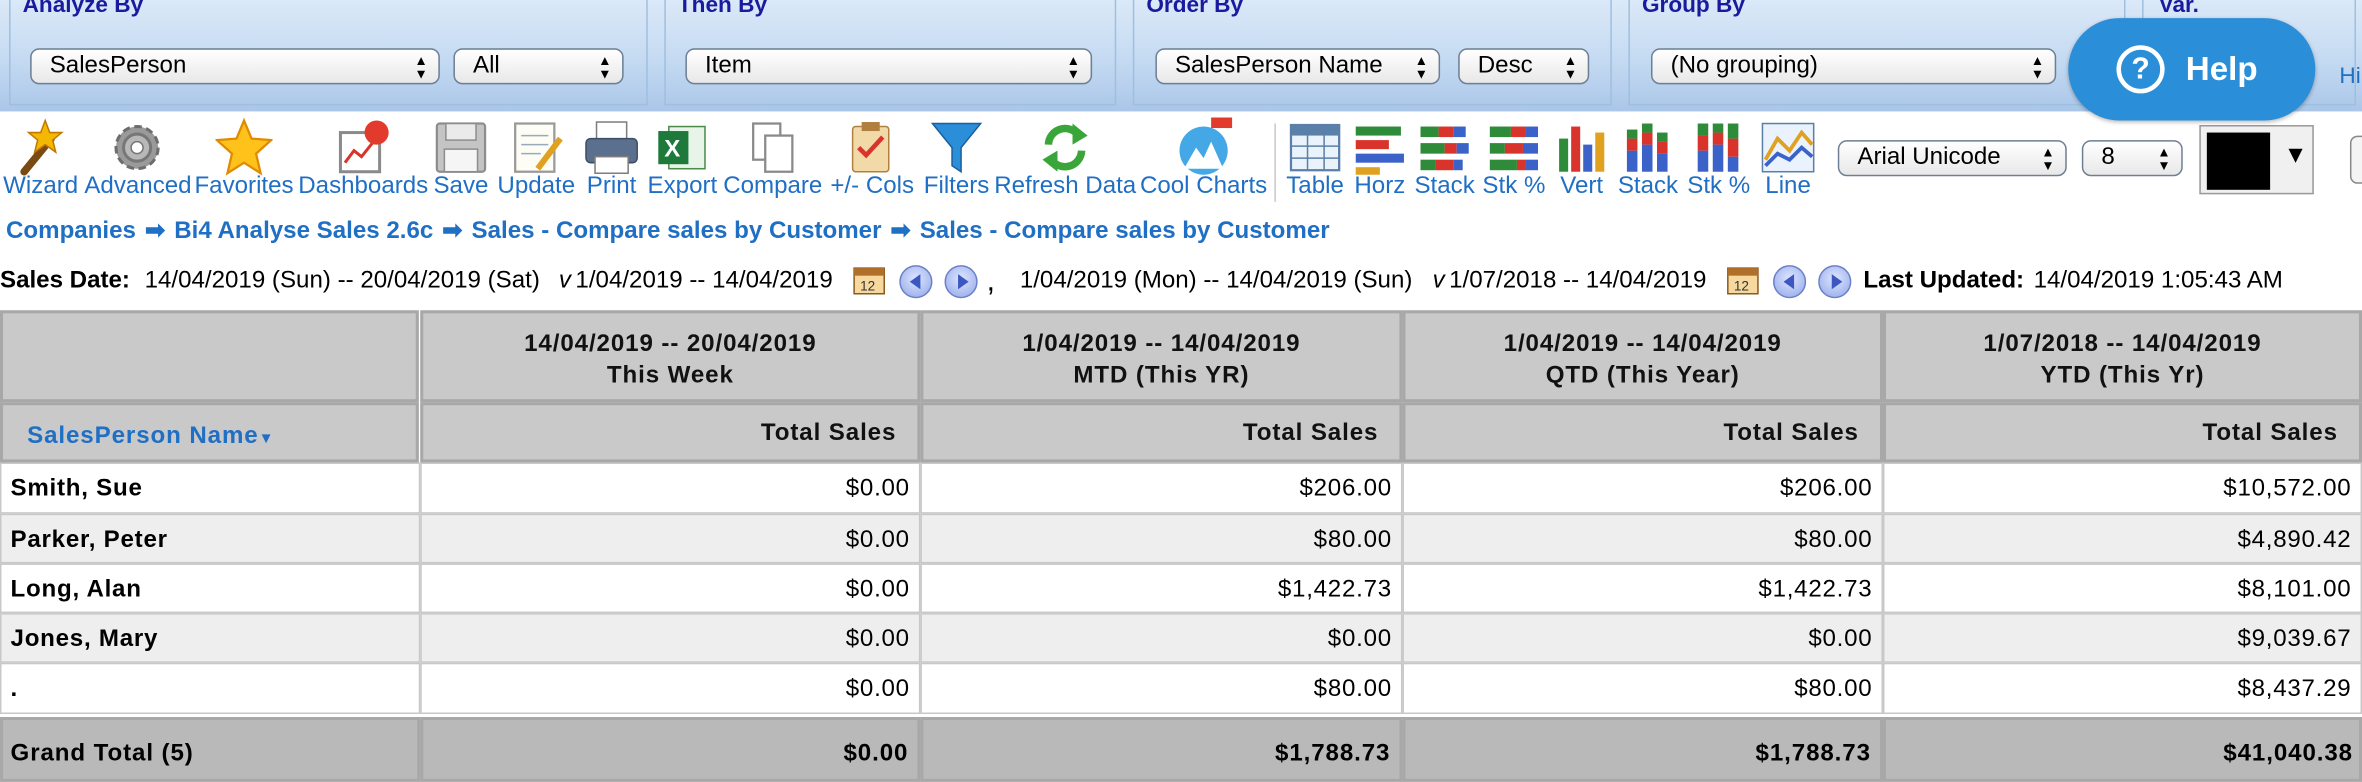 This screenshot has height=782, width=2362. What do you see at coordinates (266, 439) in the screenshot?
I see `sort-descending-icon: ▼` at bounding box center [266, 439].